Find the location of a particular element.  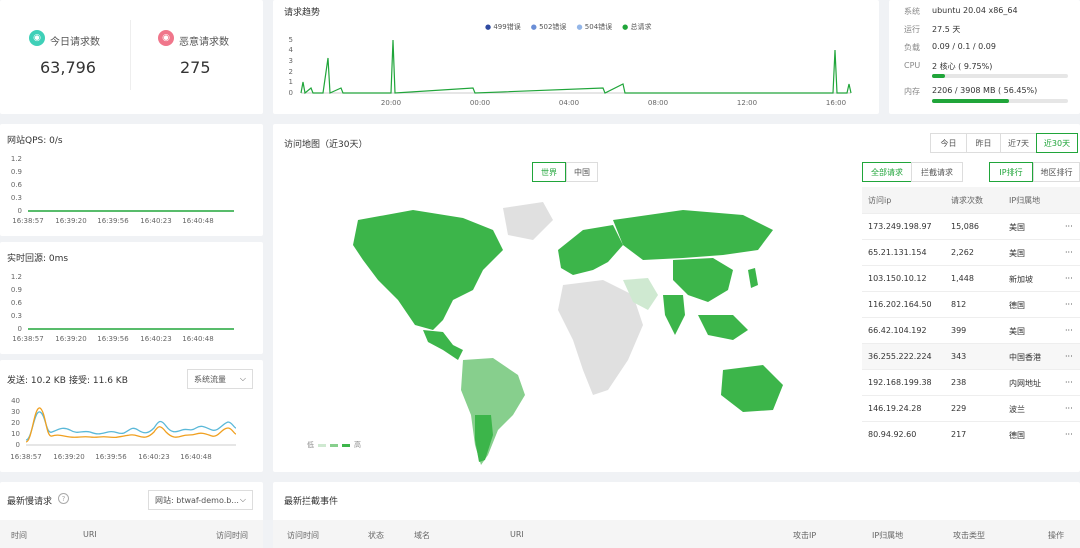

legend-low-label: 低 is located at coordinates (310, 445).